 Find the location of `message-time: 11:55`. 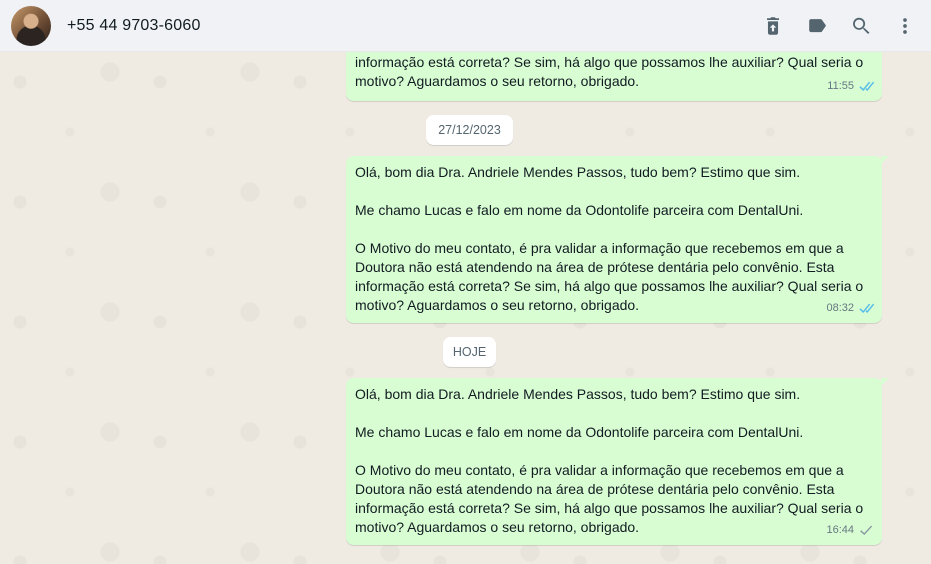

message-time: 11:55 is located at coordinates (840, 86).